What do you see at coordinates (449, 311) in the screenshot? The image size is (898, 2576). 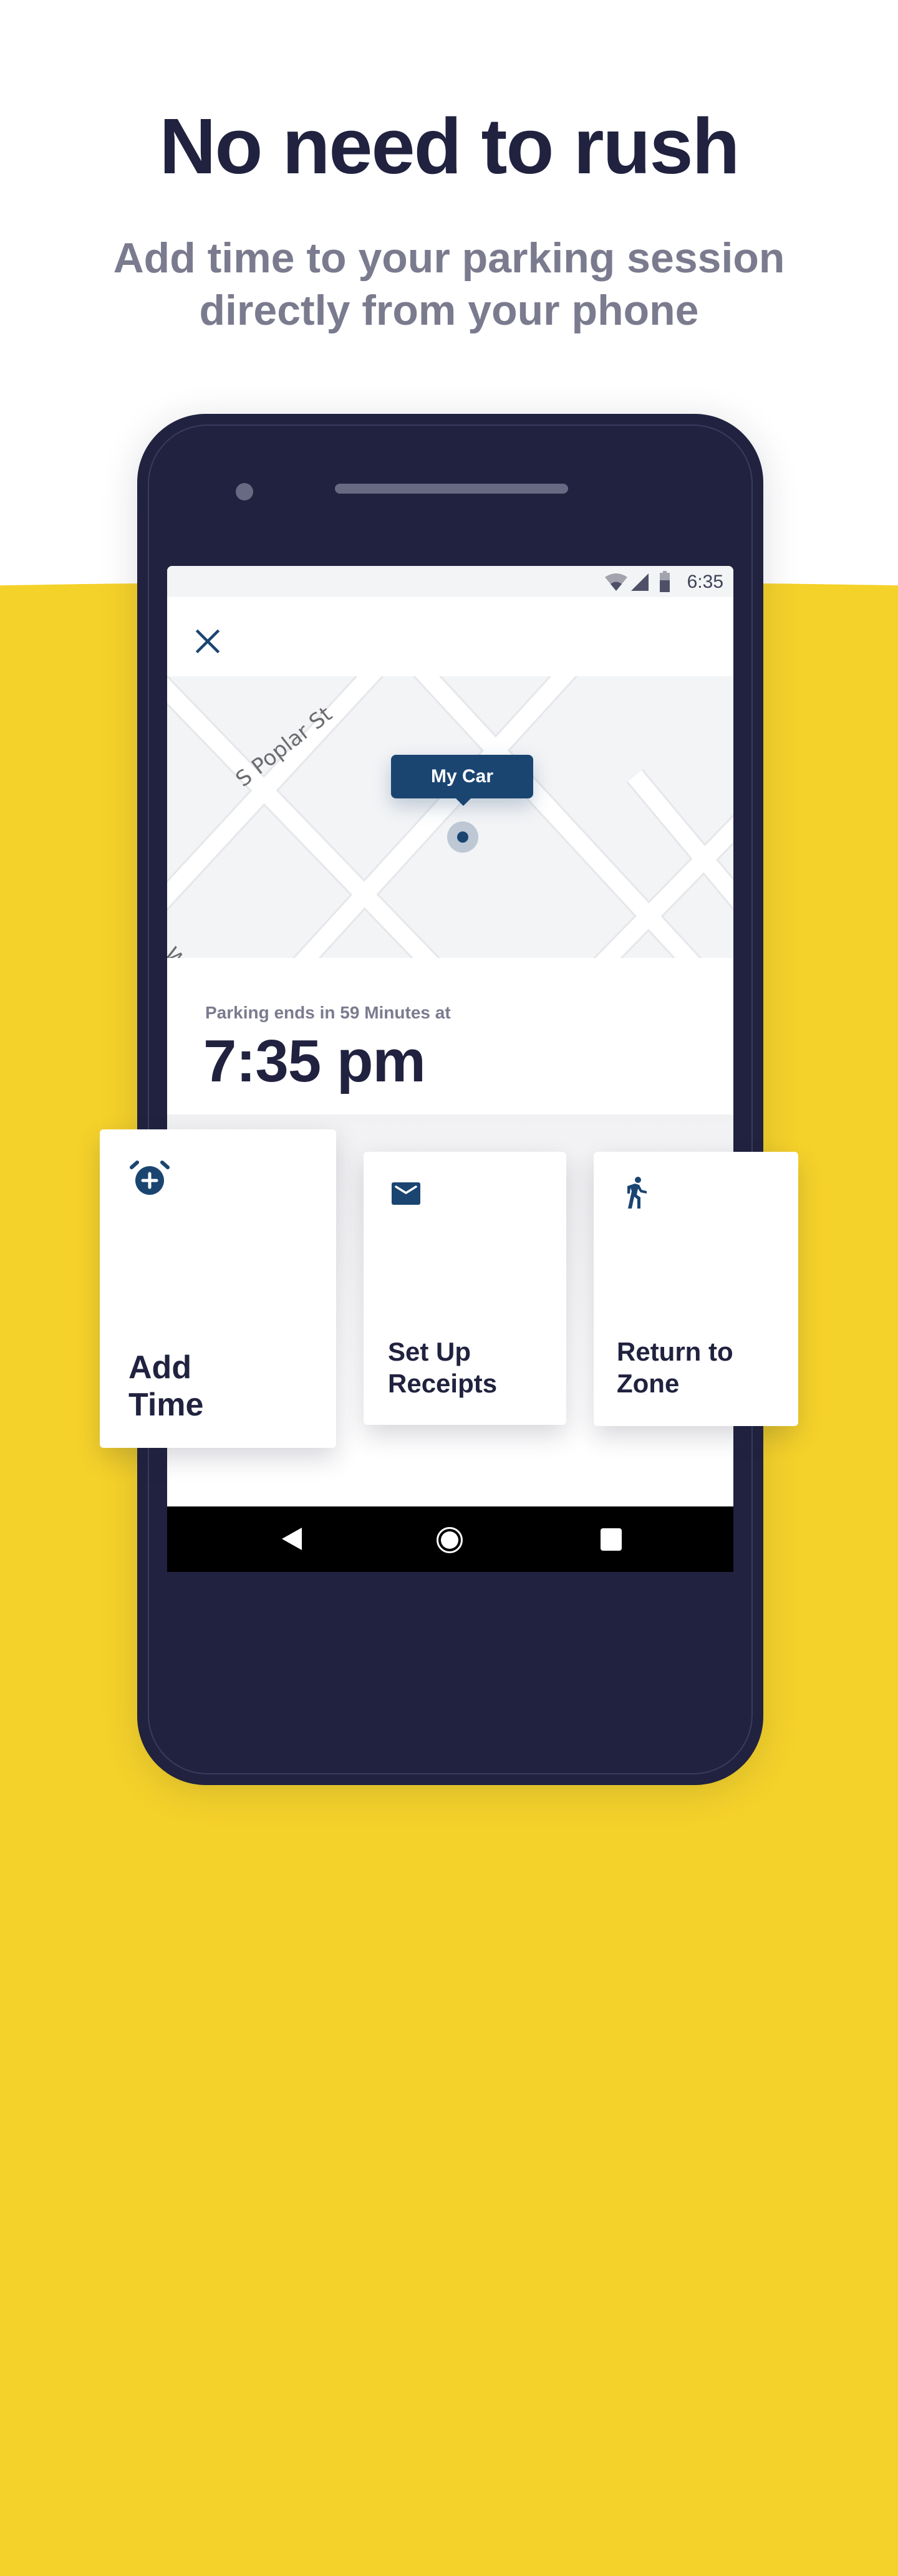 I see `subtitle-line-2: directly from your phone` at bounding box center [449, 311].